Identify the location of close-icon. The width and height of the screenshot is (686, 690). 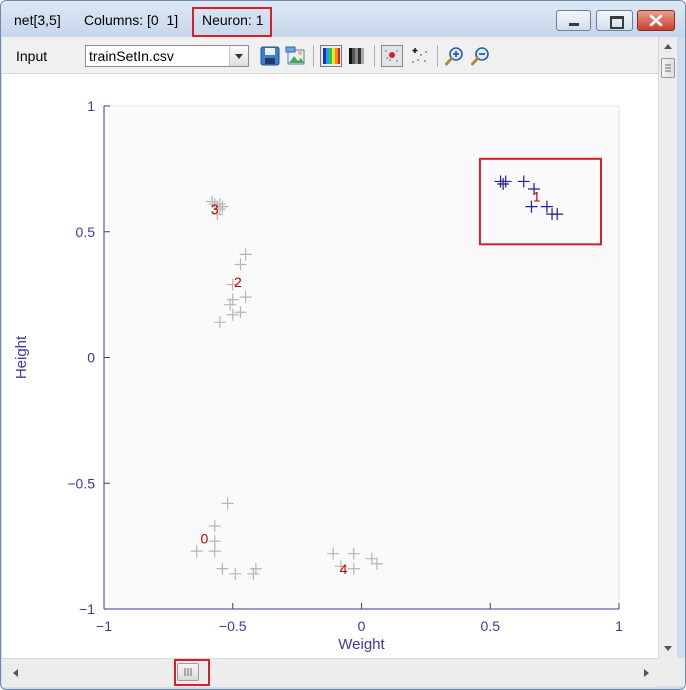
(656, 20).